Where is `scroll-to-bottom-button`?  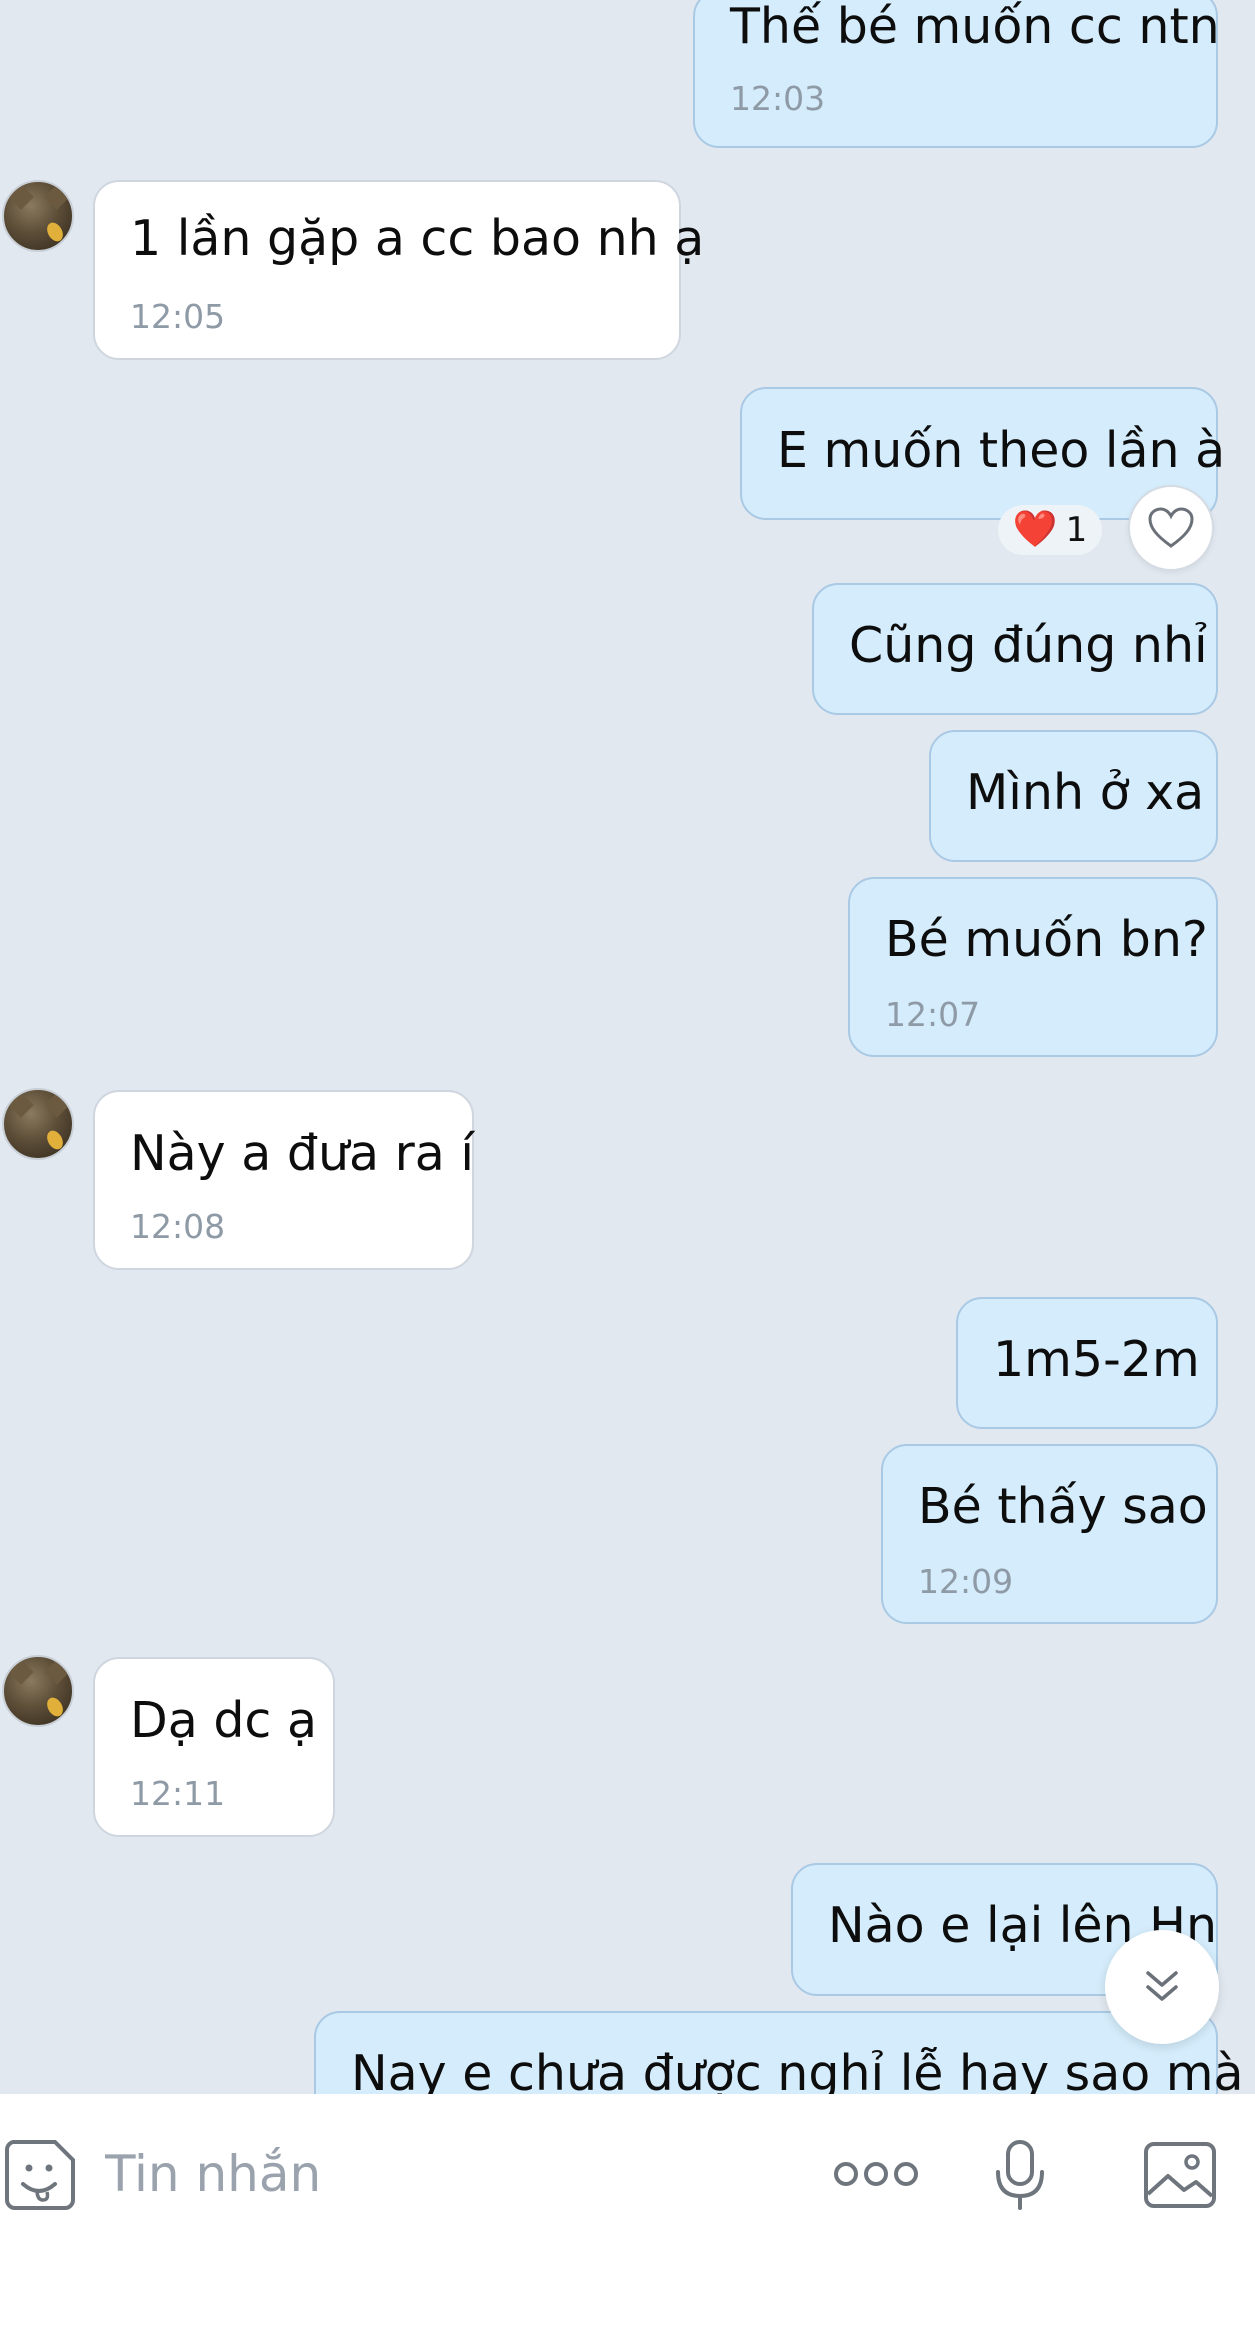
scroll-to-bottom-button is located at coordinates (1162, 1987).